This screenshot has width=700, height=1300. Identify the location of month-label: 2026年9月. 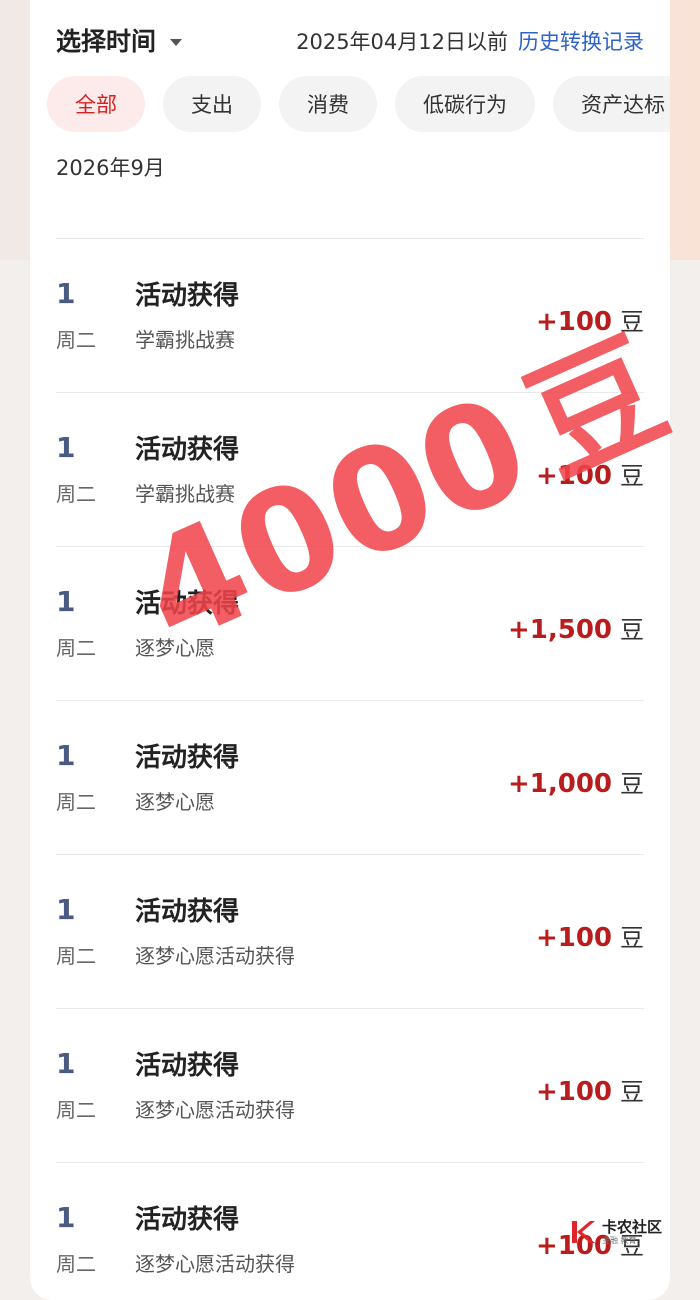
(110, 168).